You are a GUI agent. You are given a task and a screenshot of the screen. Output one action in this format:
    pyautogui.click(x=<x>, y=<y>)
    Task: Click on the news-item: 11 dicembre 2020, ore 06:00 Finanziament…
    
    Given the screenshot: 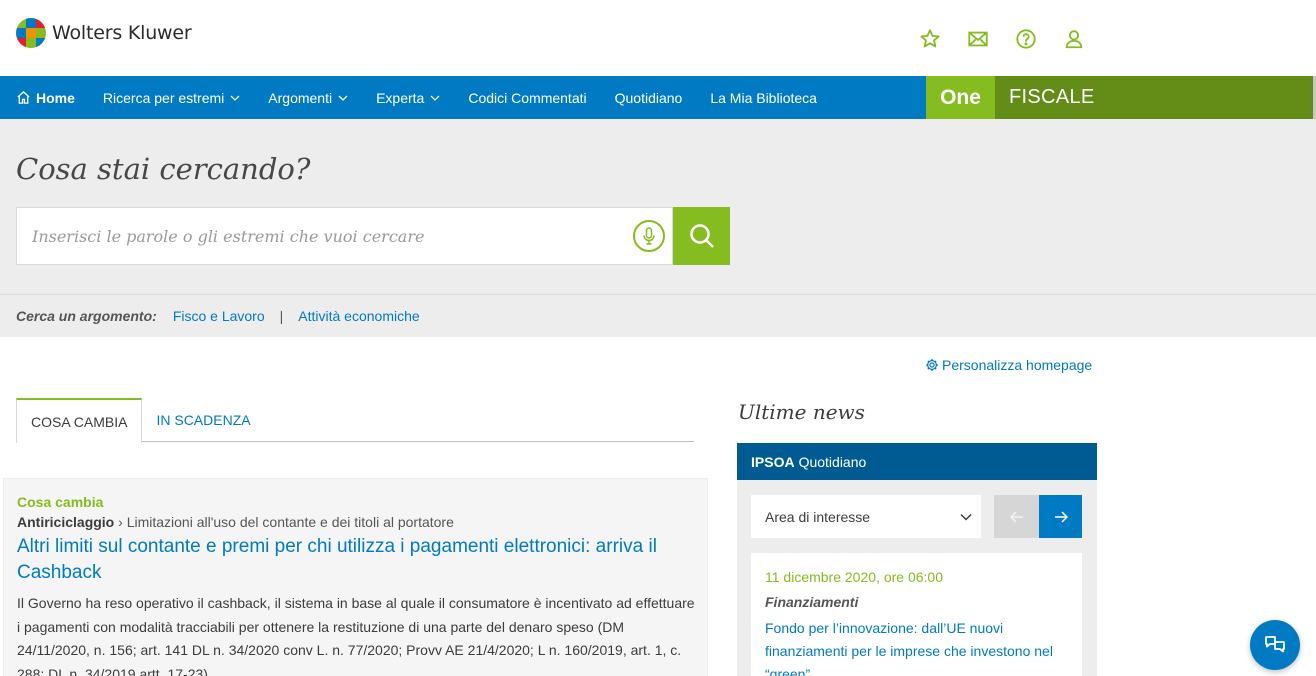 What is the action you would take?
    pyautogui.click(x=916, y=614)
    